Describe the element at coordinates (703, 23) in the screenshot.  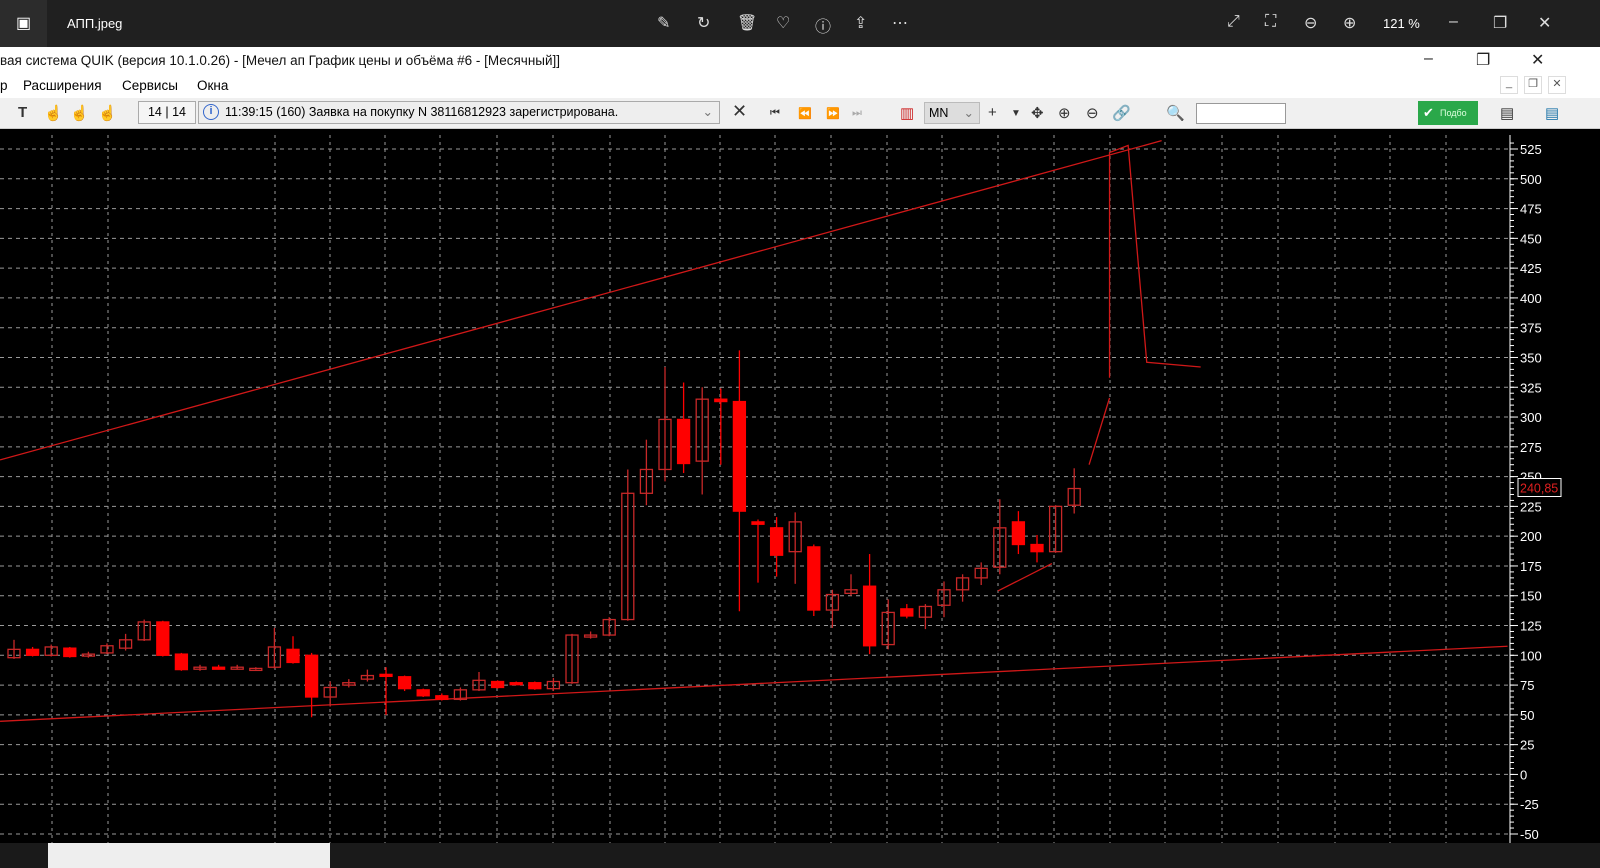
I see `rotate-icon: ↻` at that location.